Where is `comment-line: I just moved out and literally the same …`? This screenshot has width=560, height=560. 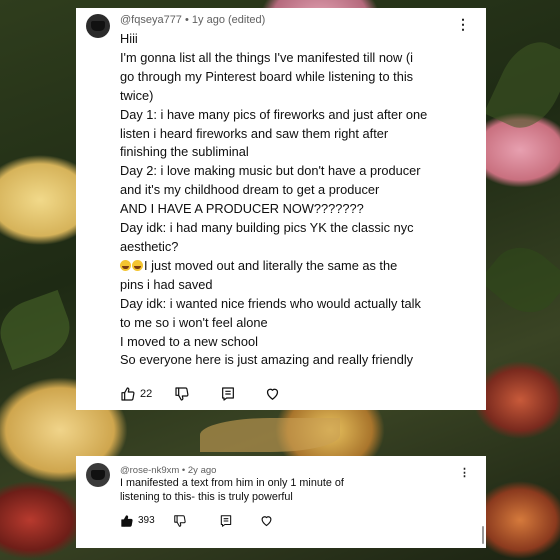
comment-line: I just moved out and literally the same … is located at coordinates (298, 266).